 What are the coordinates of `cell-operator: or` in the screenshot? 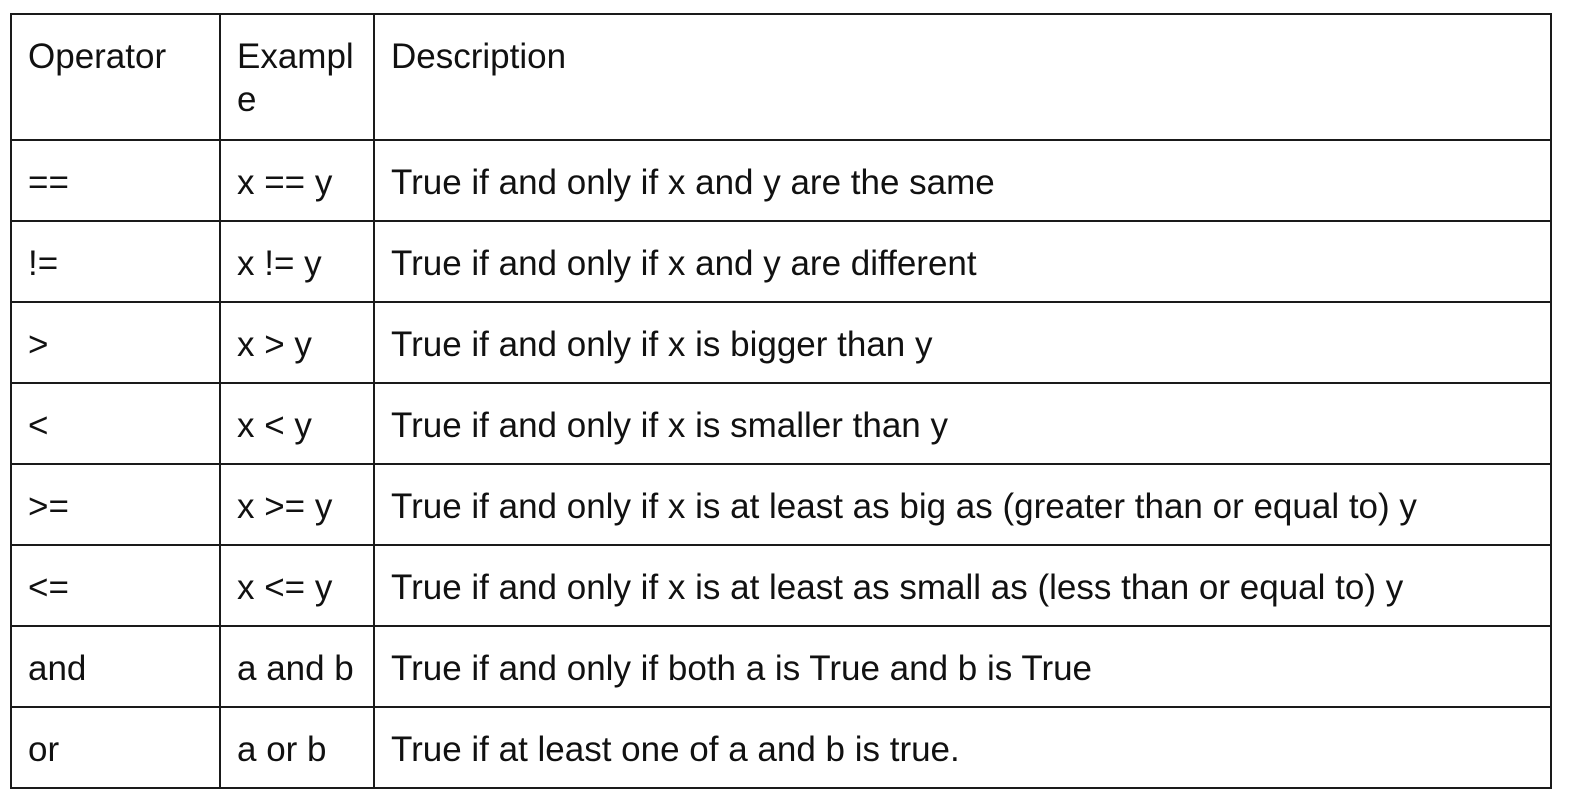 It's located at (115, 747).